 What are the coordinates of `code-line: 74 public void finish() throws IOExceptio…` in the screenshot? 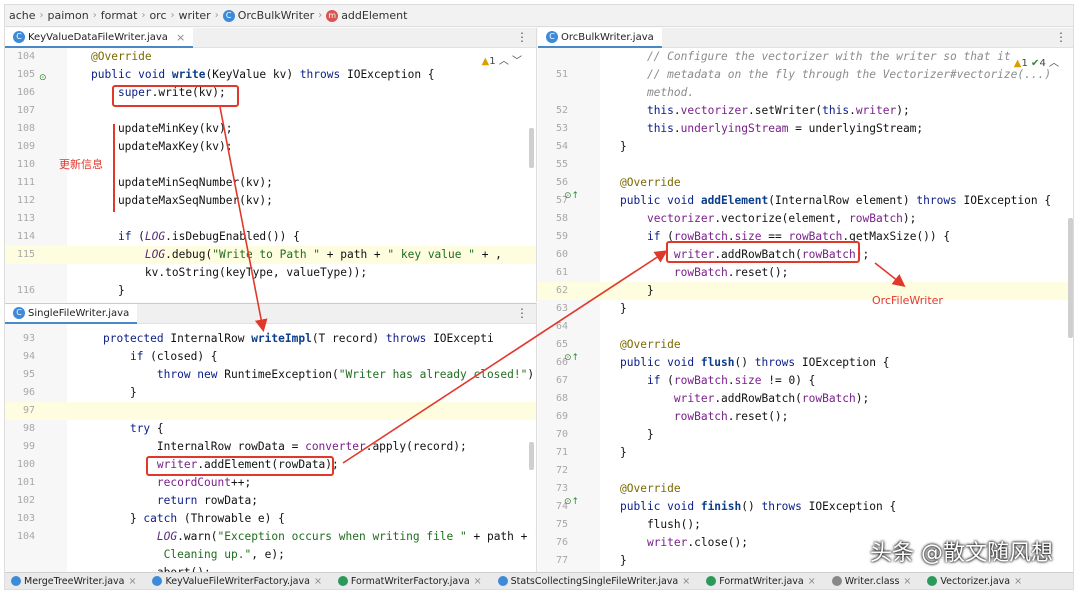 It's located at (805, 507).